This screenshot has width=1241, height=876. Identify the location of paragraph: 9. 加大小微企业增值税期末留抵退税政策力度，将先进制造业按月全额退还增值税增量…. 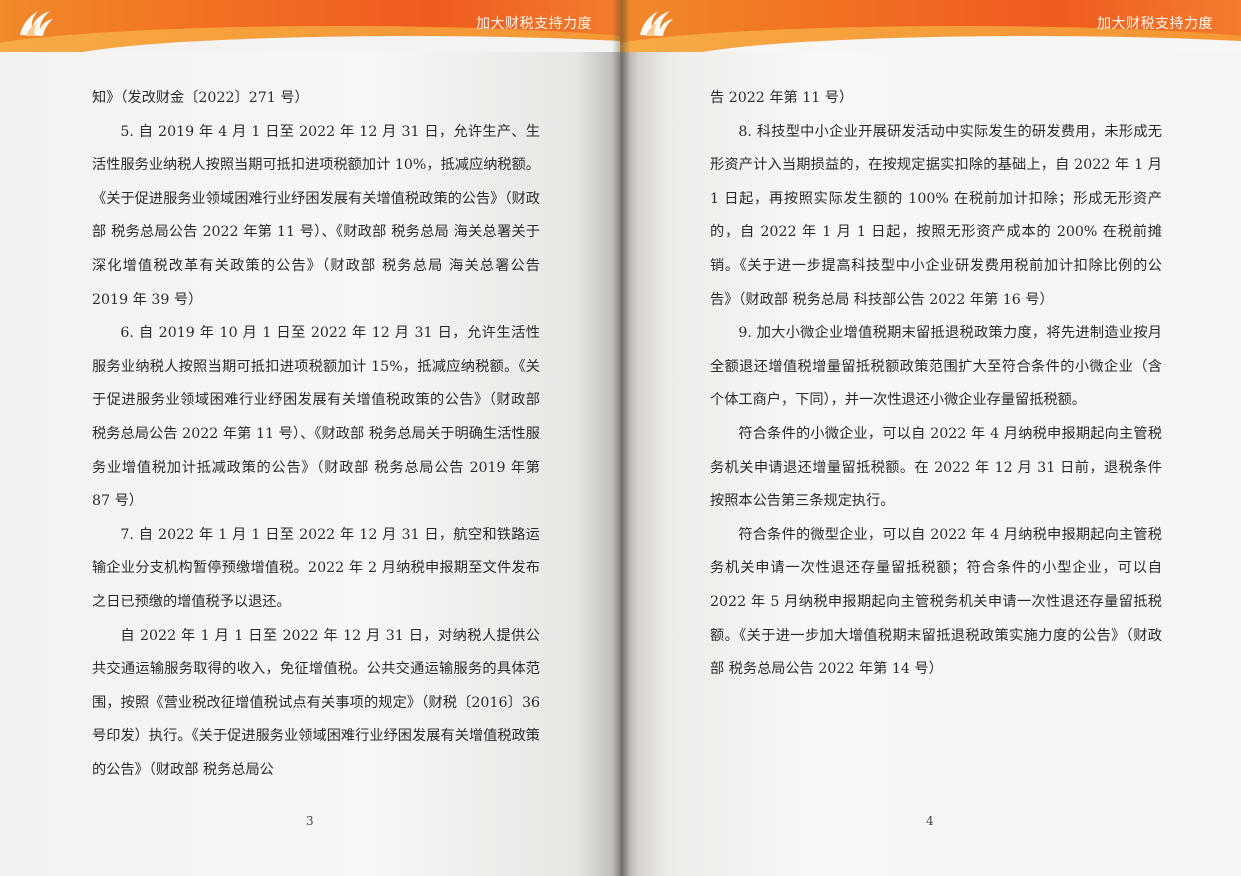
(936, 367).